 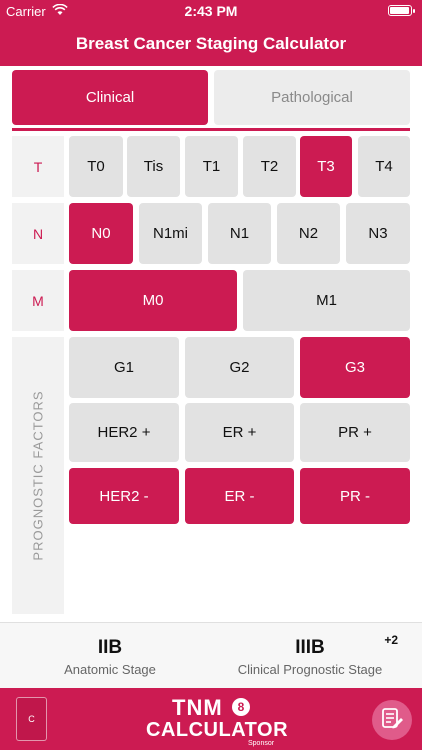 I want to click on n1mi-button: N1mi, so click(x=170, y=233).